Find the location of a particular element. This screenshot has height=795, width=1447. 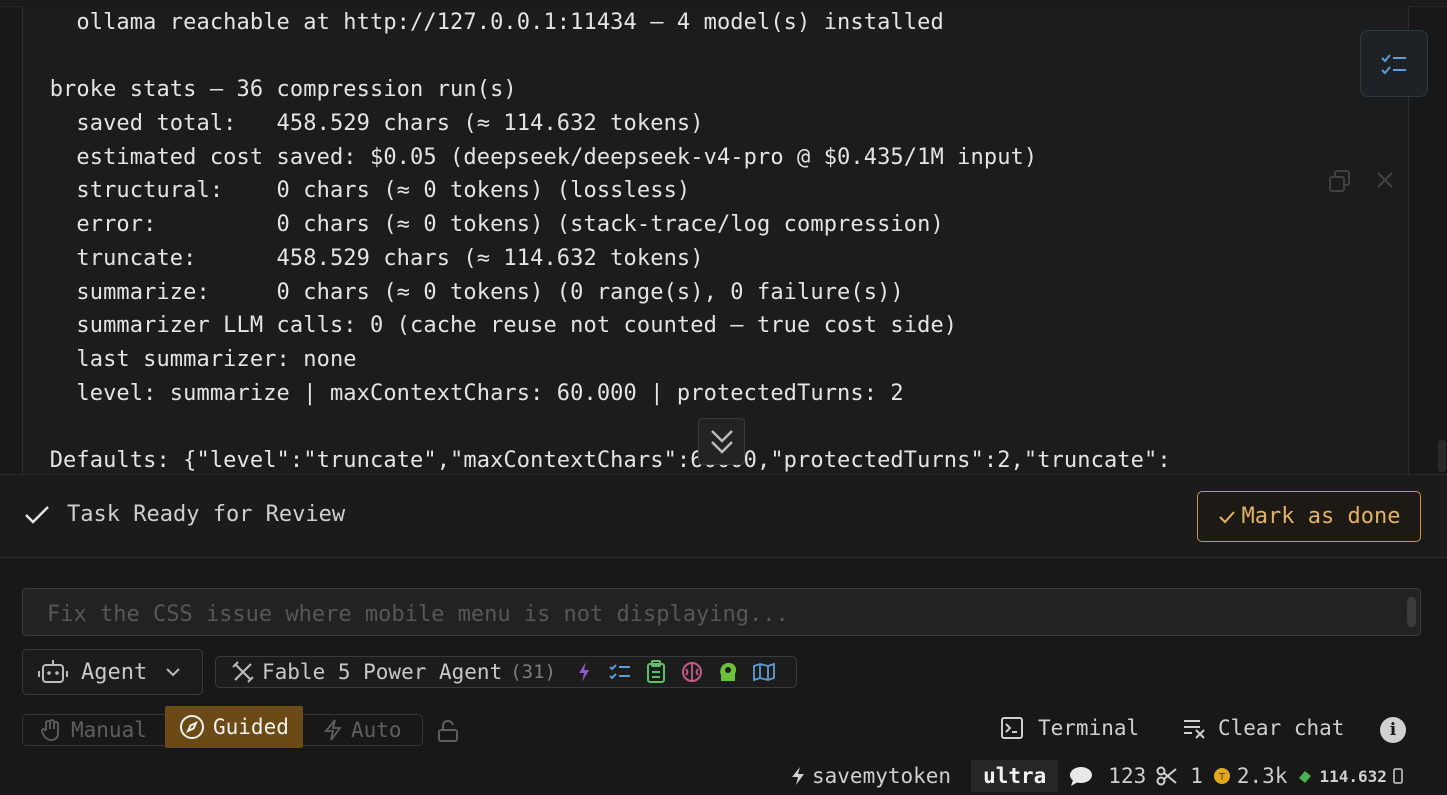

clear-chat-label: Clear chat is located at coordinates (1281, 728).